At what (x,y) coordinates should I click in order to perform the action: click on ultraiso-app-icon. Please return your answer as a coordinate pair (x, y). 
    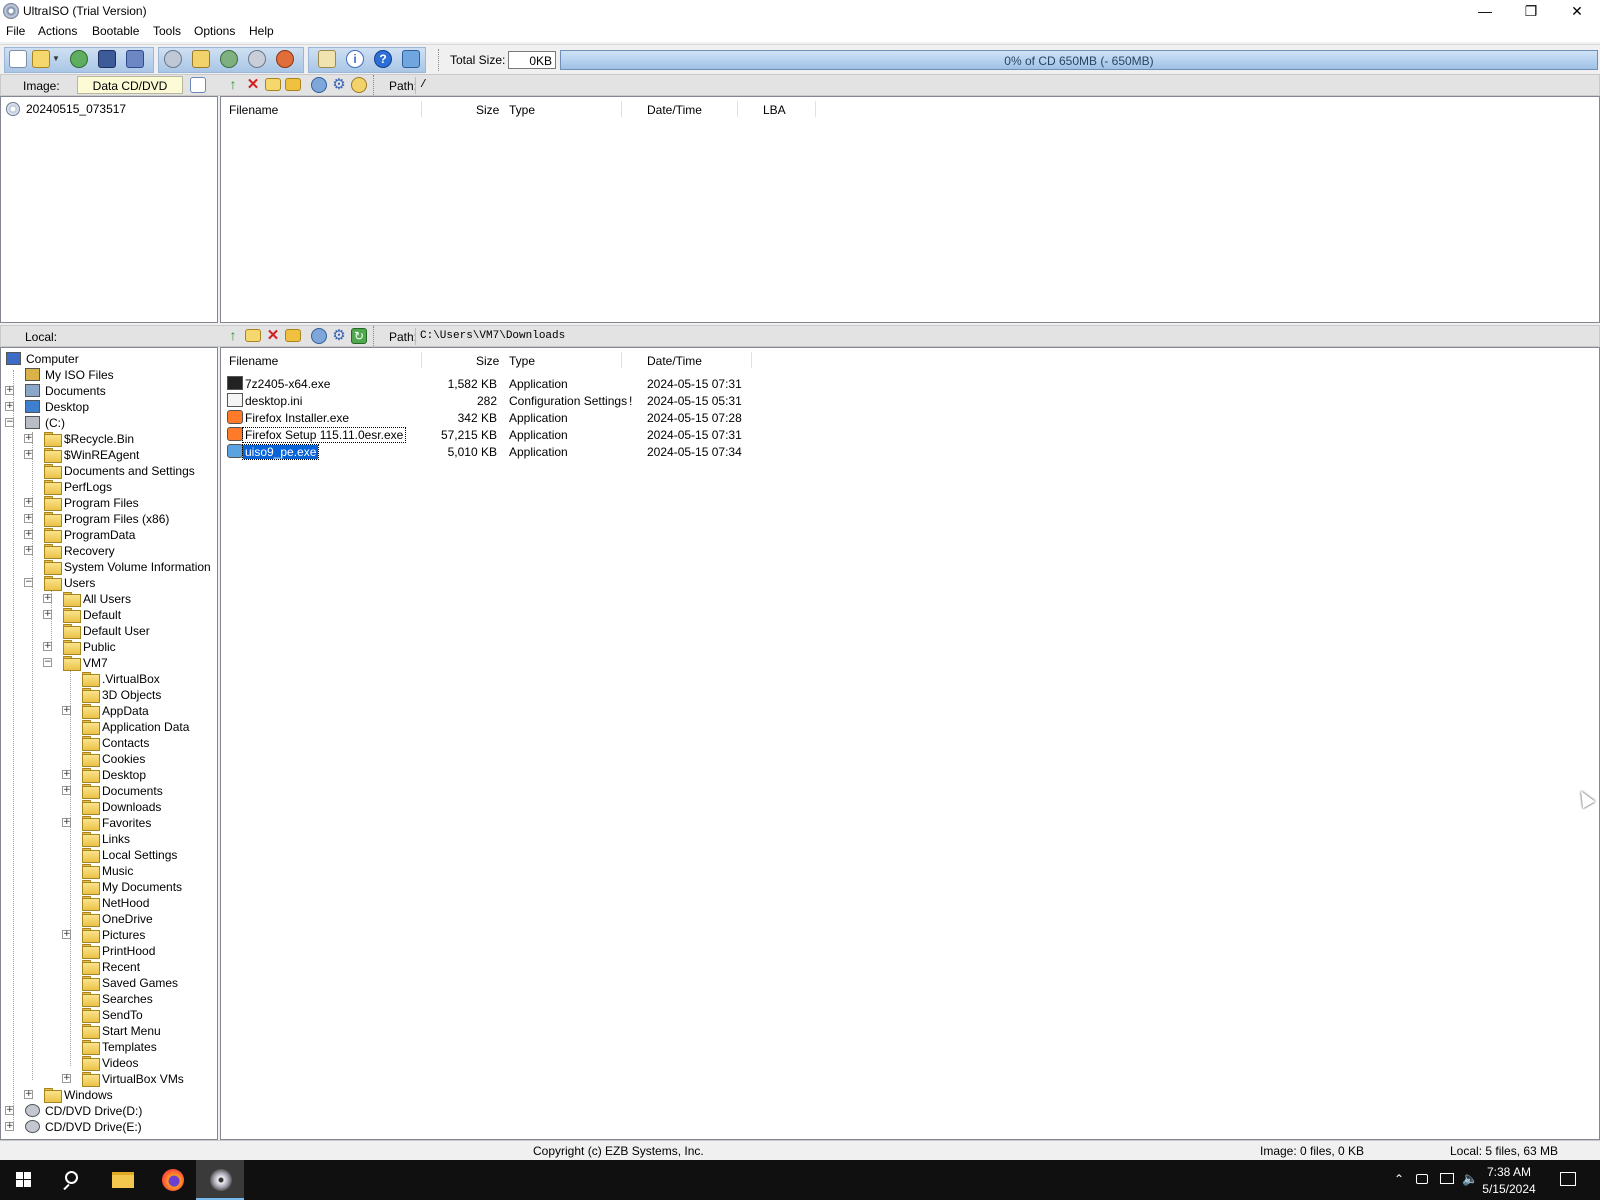
    Looking at the image, I should click on (11, 11).